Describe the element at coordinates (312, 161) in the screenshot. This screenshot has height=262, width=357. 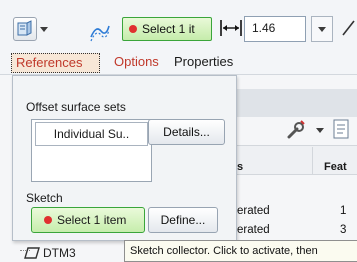
I see `column-divider` at that location.